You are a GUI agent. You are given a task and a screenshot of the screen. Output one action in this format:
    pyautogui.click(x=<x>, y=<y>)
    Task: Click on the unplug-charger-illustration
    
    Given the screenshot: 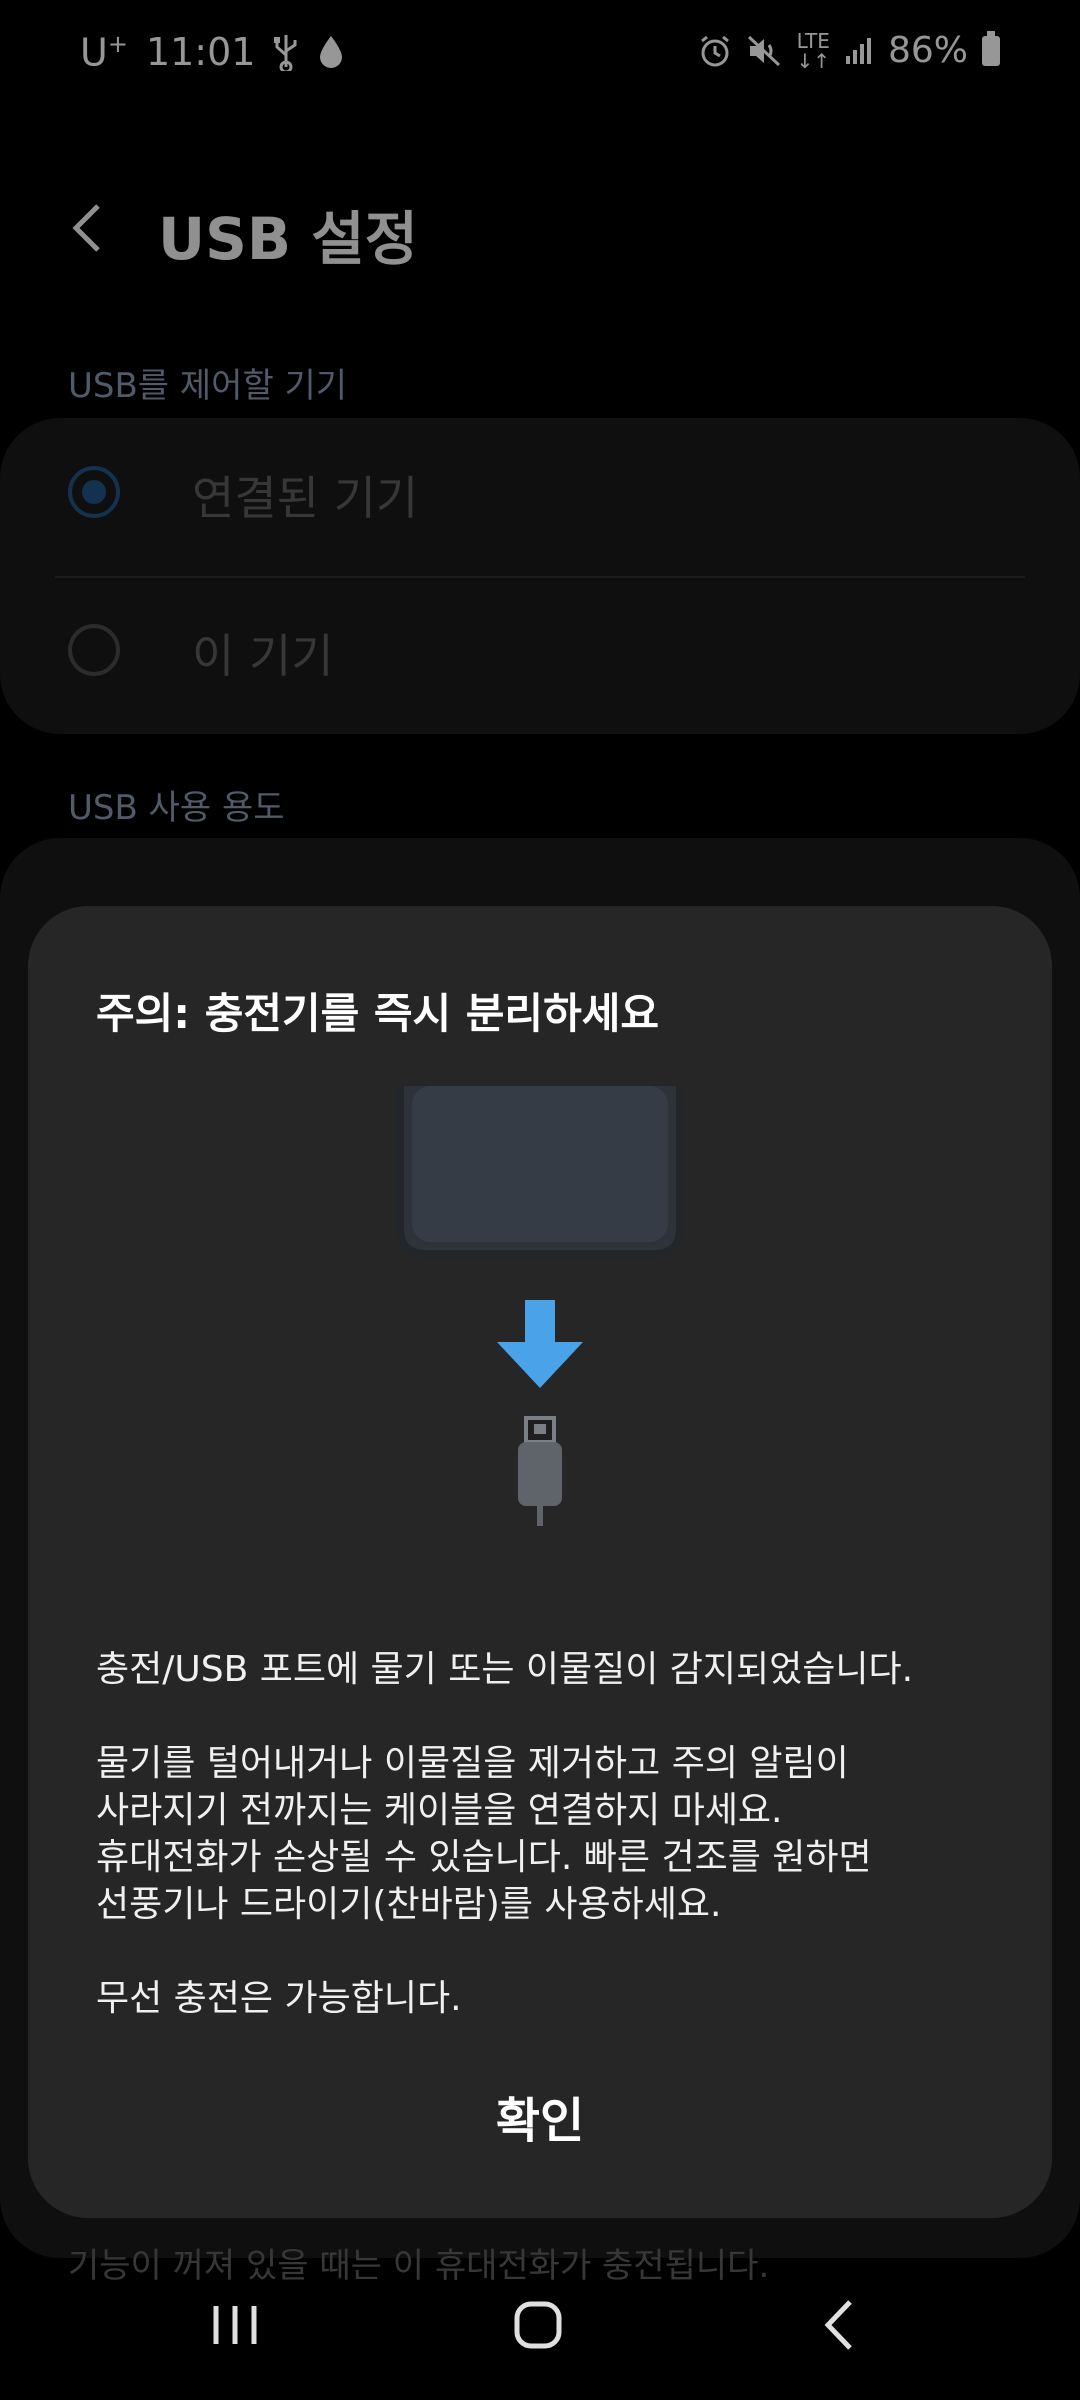 What is the action you would take?
    pyautogui.click(x=540, y=1306)
    